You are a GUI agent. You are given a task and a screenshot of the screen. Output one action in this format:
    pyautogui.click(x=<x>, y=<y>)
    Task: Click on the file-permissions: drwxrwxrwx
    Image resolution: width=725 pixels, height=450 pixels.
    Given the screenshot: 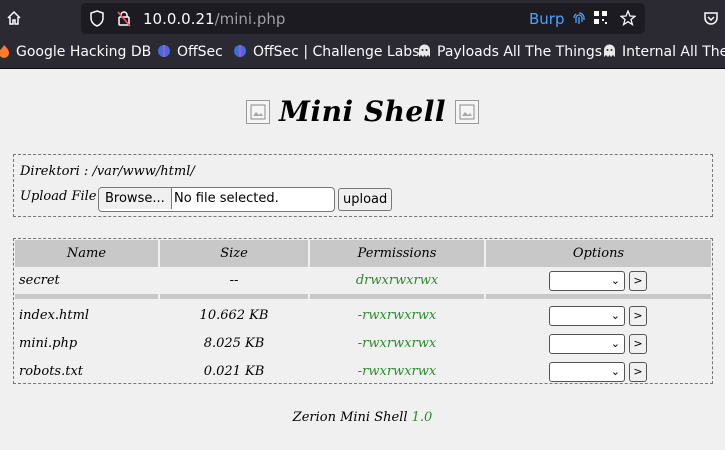 What is the action you would take?
    pyautogui.click(x=397, y=280)
    